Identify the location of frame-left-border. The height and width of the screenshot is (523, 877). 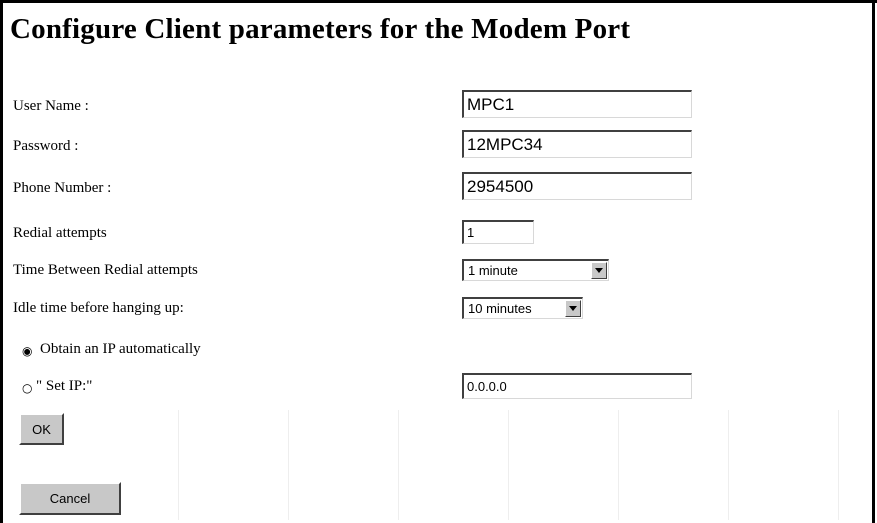
(1, 261).